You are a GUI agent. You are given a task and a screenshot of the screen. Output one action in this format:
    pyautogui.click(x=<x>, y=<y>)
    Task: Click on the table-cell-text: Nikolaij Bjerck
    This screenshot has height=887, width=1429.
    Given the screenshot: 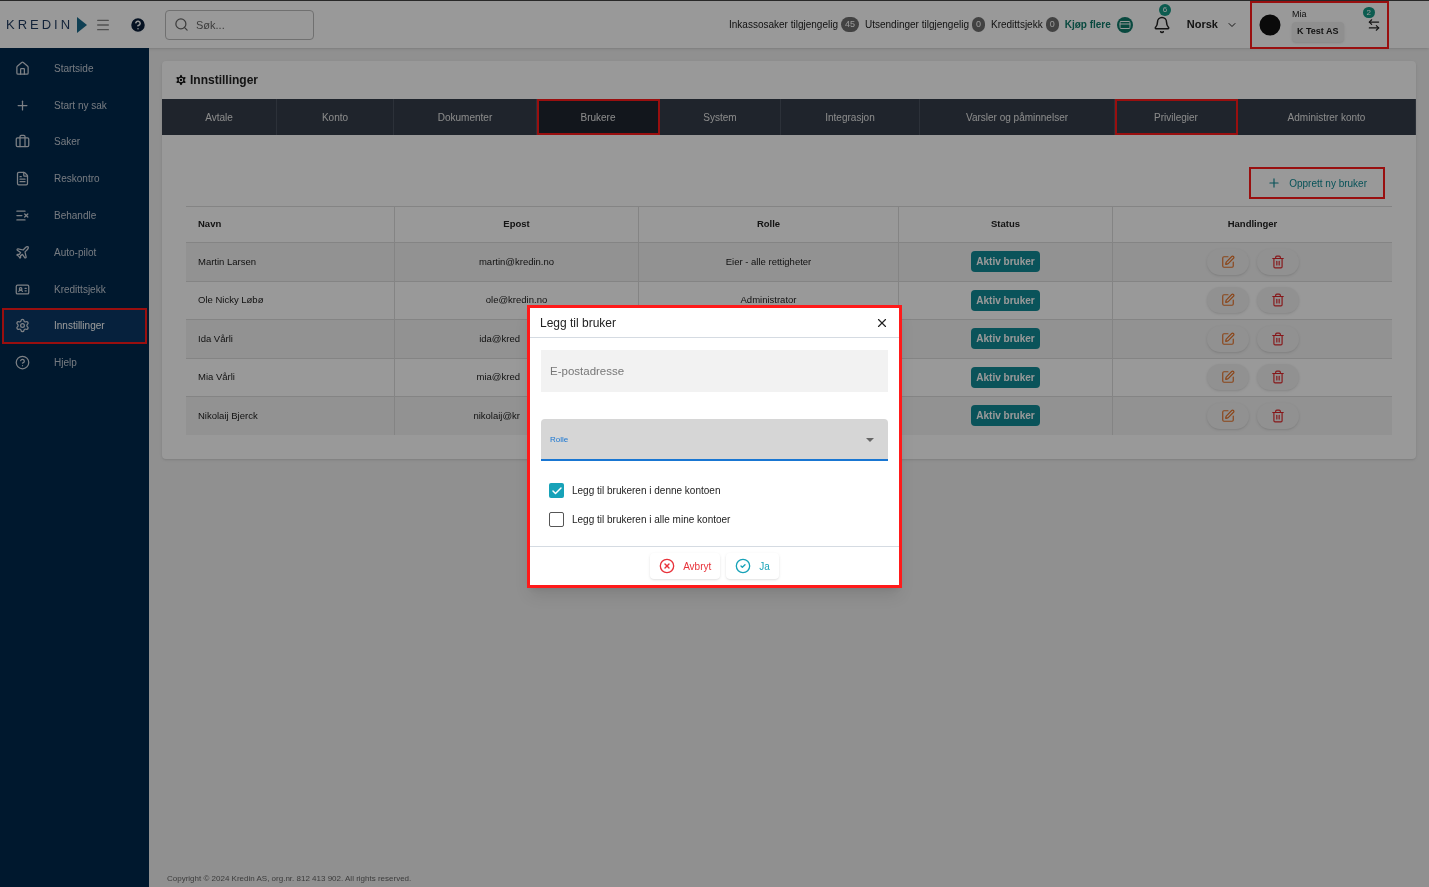 What is the action you would take?
    pyautogui.click(x=228, y=415)
    